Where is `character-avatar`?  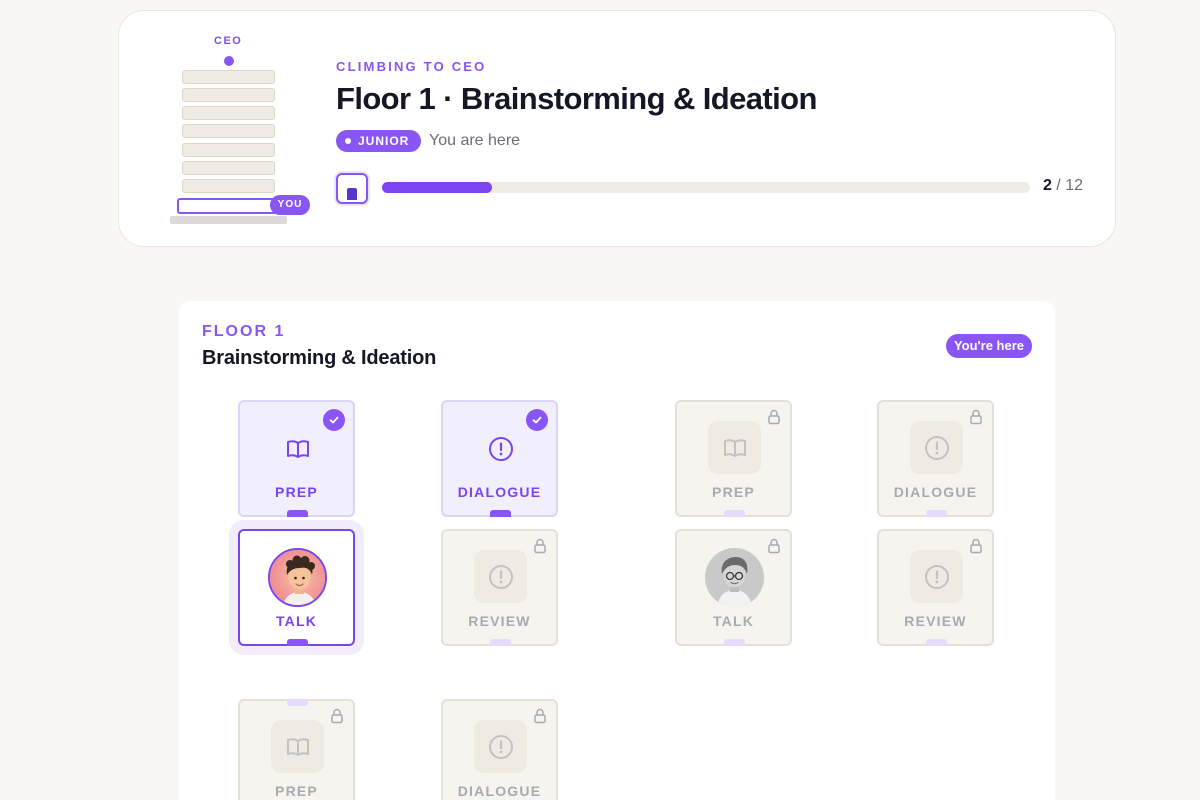 character-avatar is located at coordinates (297, 577).